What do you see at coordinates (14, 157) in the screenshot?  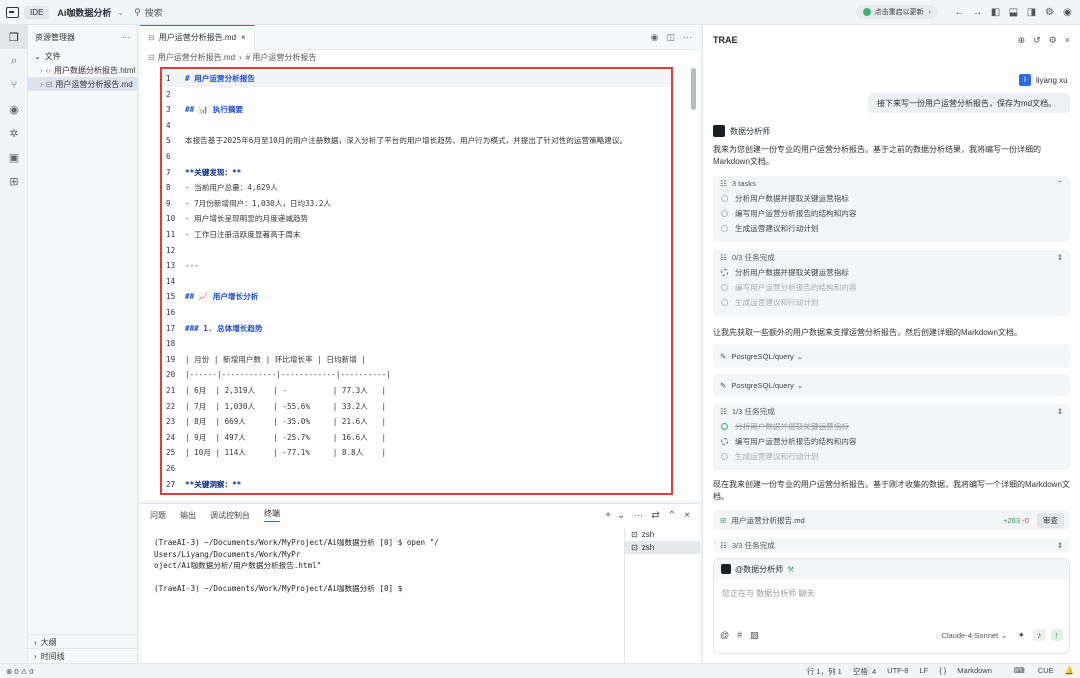 I see `remote-icon: ▣` at bounding box center [14, 157].